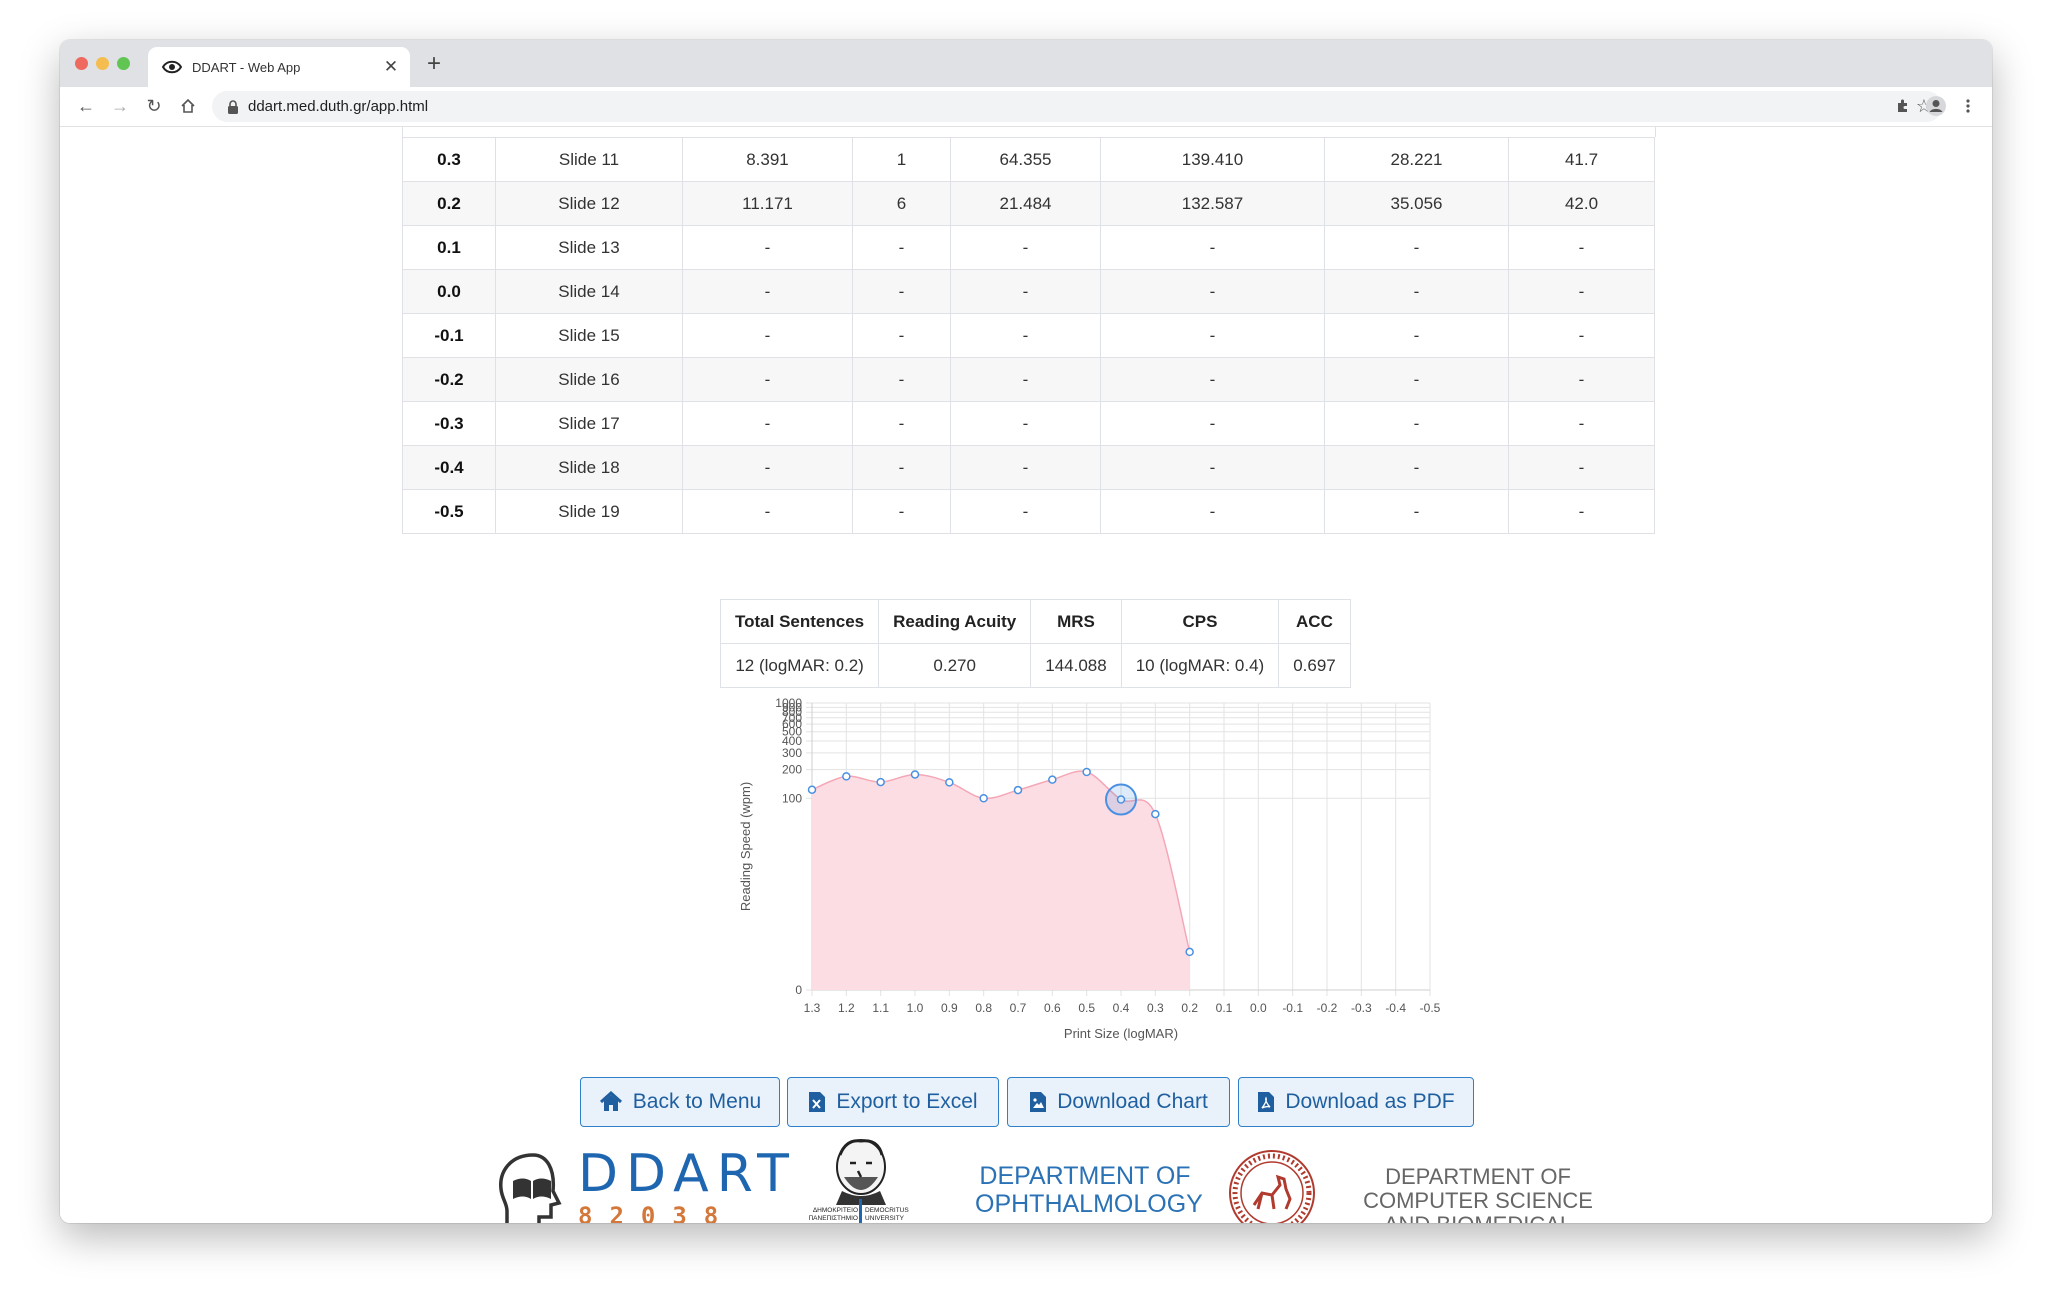 The width and height of the screenshot is (2048, 1300). What do you see at coordinates (893, 1102) in the screenshot?
I see `export-to-excel-button: Export to Excel` at bounding box center [893, 1102].